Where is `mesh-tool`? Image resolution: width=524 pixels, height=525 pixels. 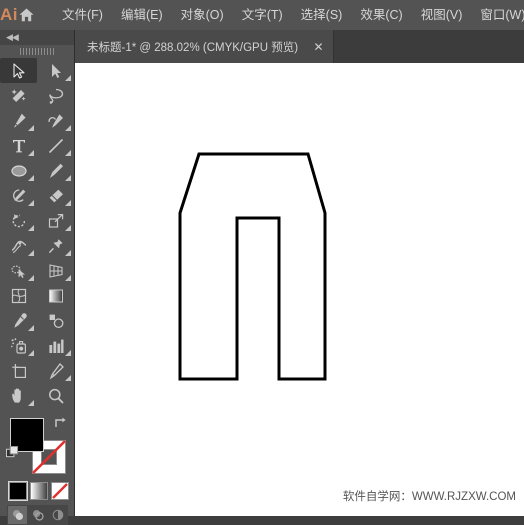 mesh-tool is located at coordinates (18, 295).